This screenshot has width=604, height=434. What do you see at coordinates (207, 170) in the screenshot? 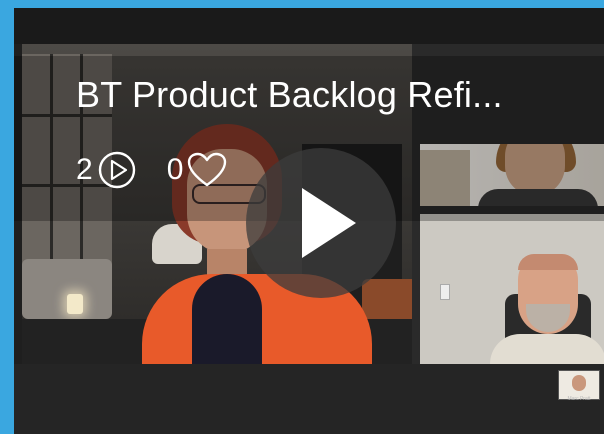
I see `heart-icon` at bounding box center [207, 170].